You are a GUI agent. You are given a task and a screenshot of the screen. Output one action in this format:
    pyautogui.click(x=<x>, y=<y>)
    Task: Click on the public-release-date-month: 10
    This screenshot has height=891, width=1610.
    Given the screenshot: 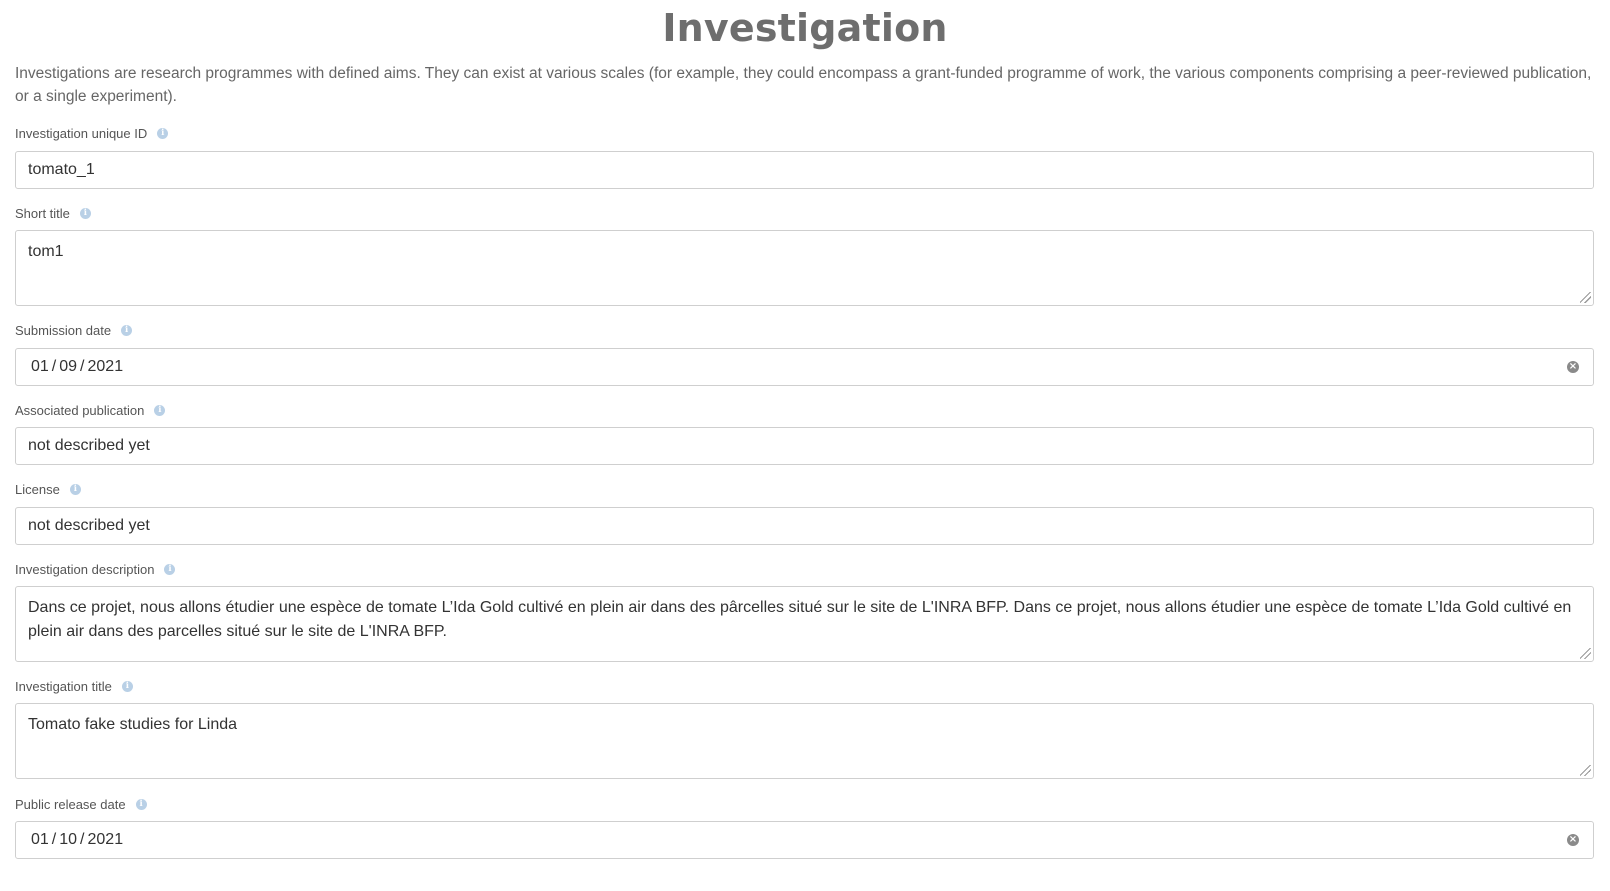 What is the action you would take?
    pyautogui.click(x=68, y=840)
    